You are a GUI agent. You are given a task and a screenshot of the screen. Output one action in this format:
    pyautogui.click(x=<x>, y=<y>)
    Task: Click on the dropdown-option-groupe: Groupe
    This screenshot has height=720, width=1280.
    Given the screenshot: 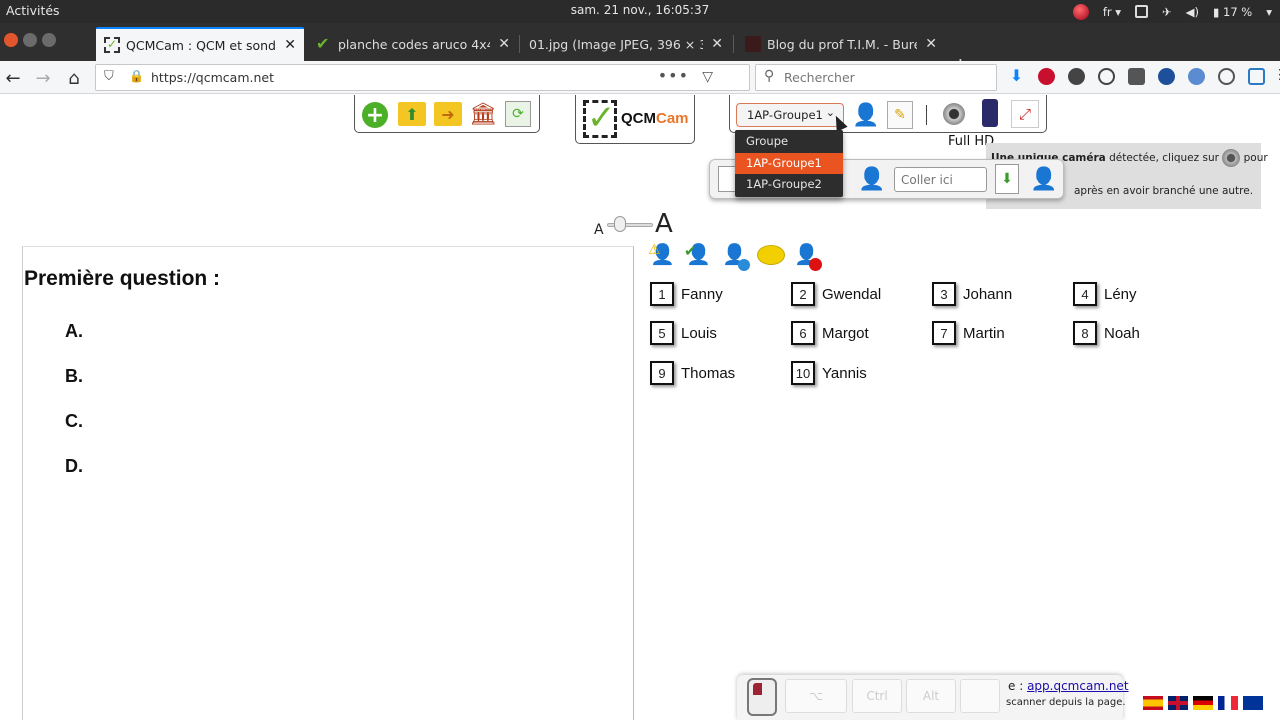 What is the action you would take?
    pyautogui.click(x=789, y=142)
    